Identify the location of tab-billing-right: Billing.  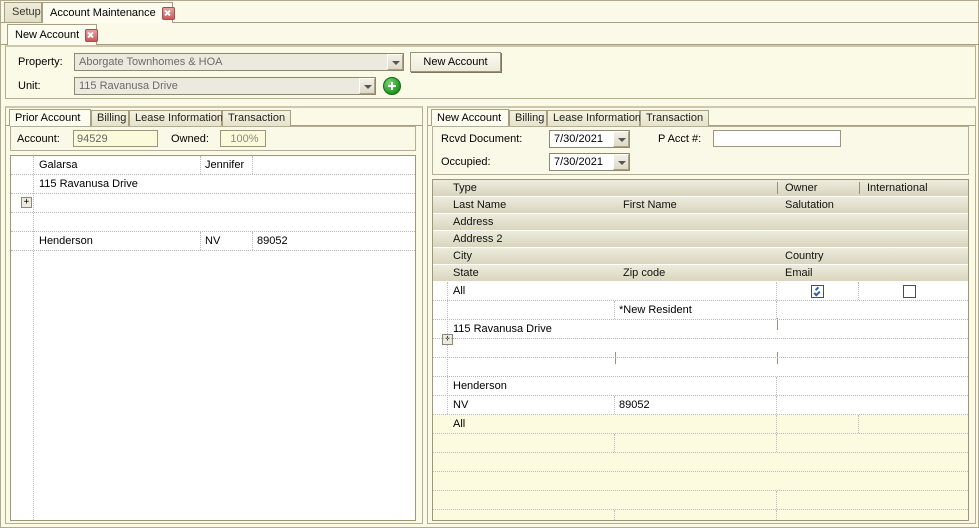
(528, 118).